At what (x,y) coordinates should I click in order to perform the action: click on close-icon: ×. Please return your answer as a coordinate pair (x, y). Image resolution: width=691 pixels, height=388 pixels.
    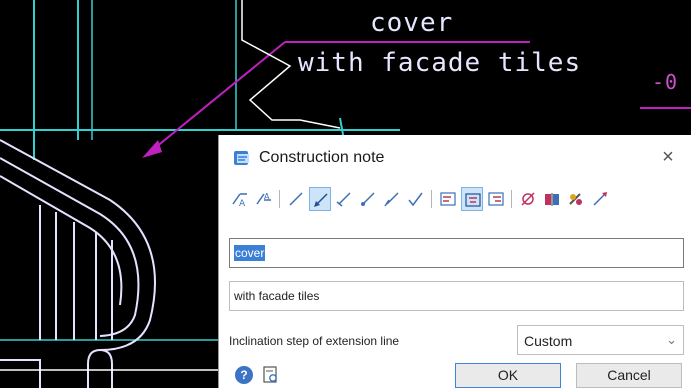
    Looking at the image, I should click on (668, 157).